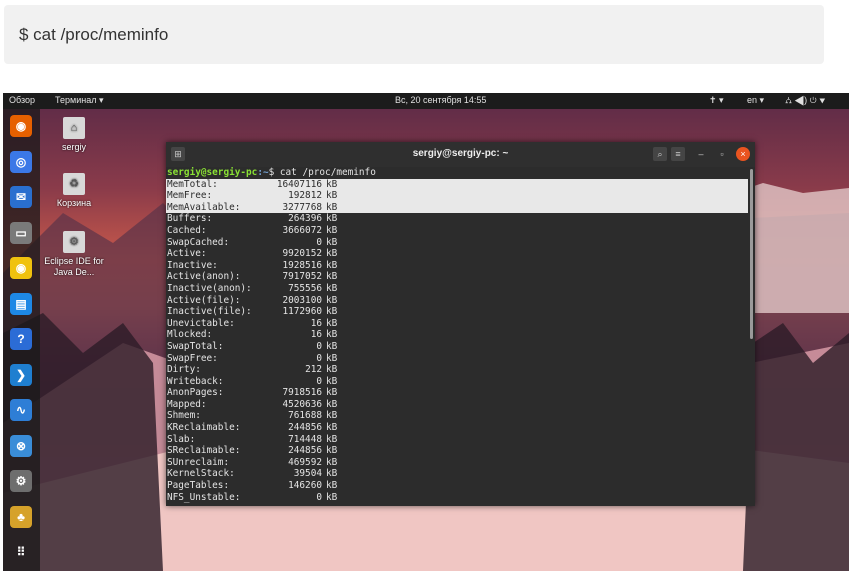 The height and width of the screenshot is (574, 854). What do you see at coordinates (204, 300) in the screenshot?
I see `meminfo-key: Active(file):` at bounding box center [204, 300].